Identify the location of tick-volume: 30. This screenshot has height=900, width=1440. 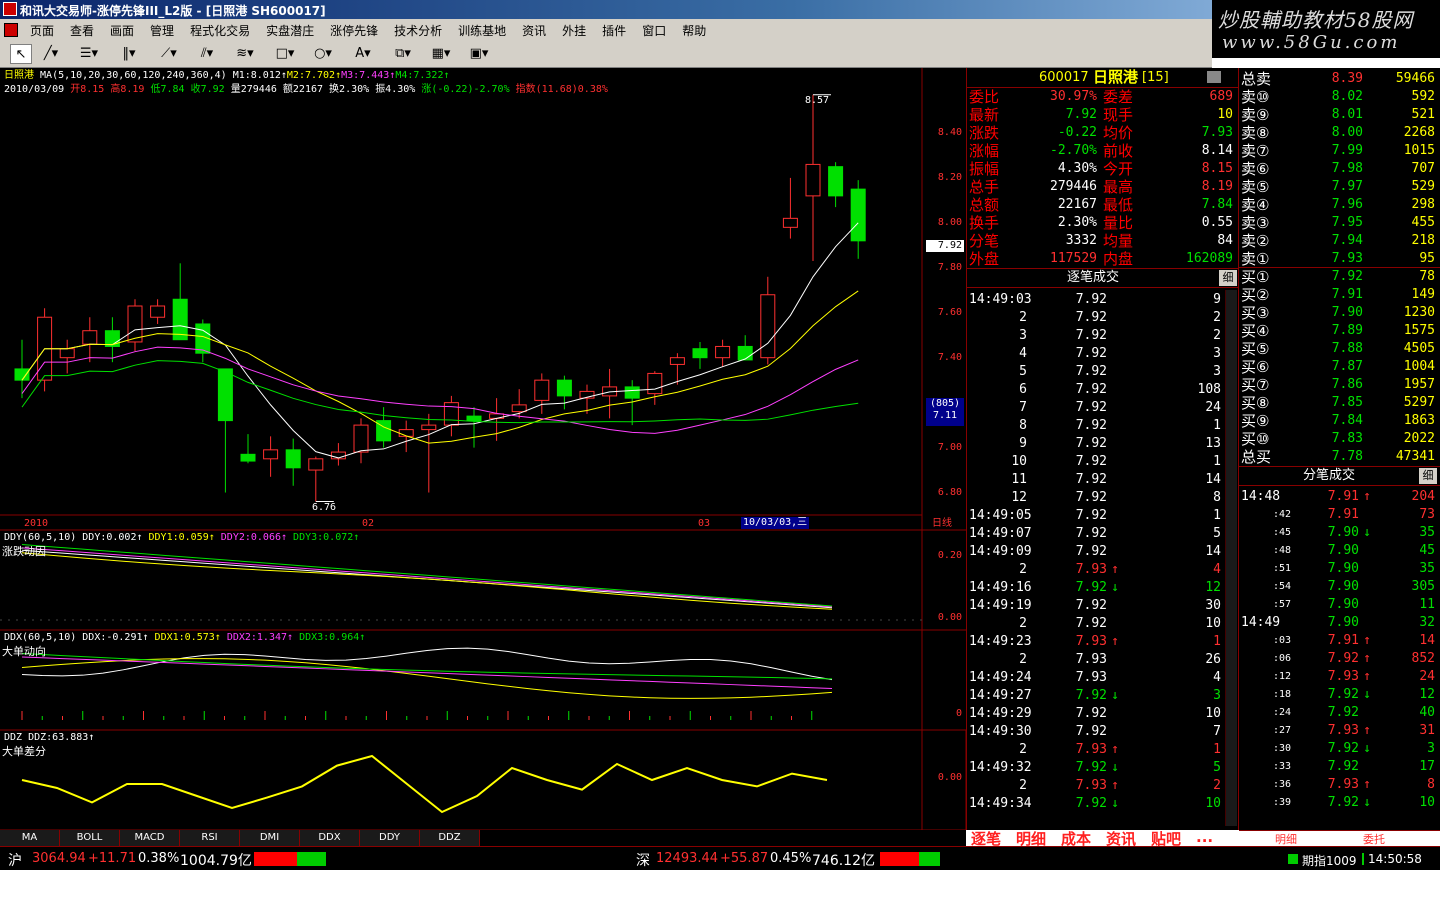
(1213, 605).